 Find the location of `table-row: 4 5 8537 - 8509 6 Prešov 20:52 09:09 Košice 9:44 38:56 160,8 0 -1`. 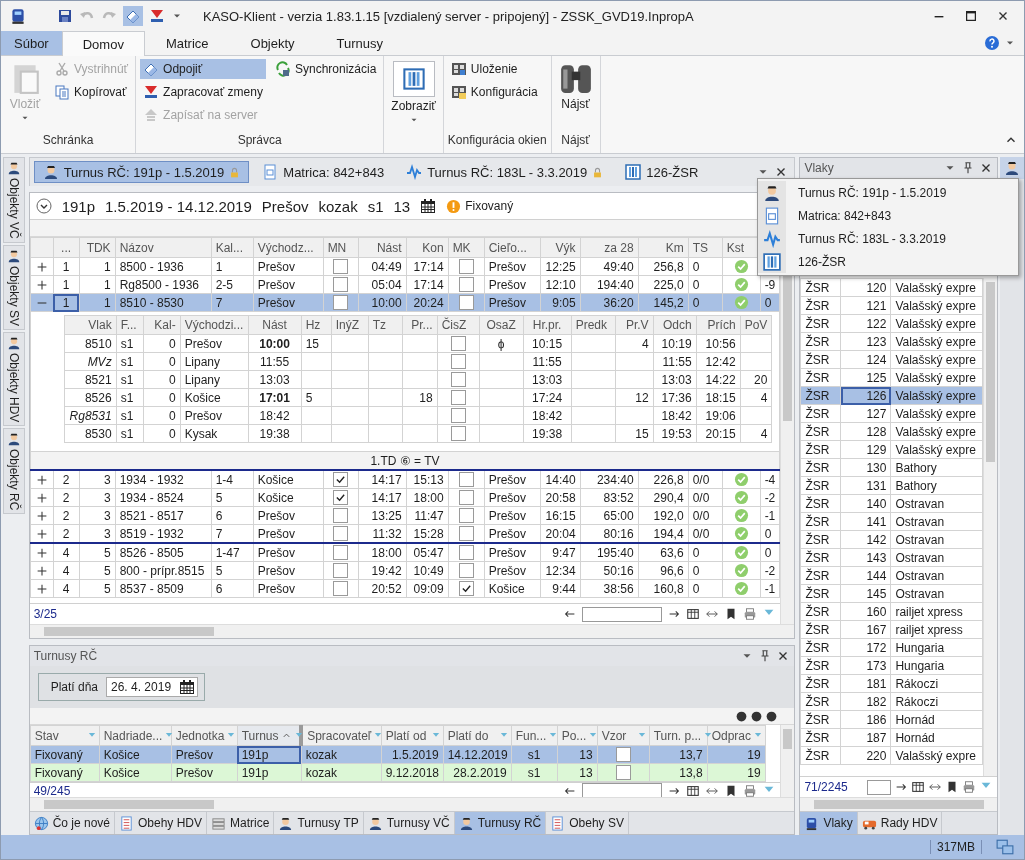

table-row: 4 5 8537 - 8509 6 Prešov 20:52 09:09 Košice 9:44 38:56 160,8 0 -1 is located at coordinates (405, 588).